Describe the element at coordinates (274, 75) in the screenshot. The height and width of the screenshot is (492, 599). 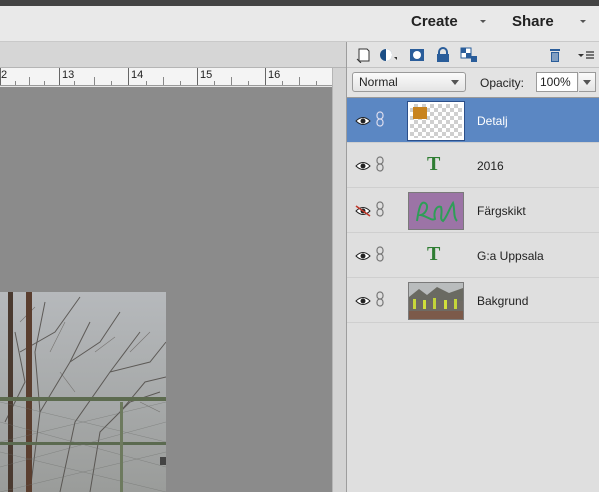
I see `ruler-label: 16` at that location.